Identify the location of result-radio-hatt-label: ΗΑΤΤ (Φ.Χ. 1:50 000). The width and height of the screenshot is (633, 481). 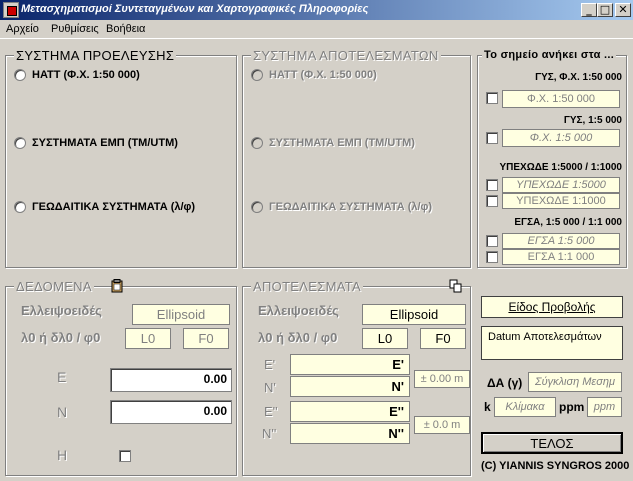
(323, 75).